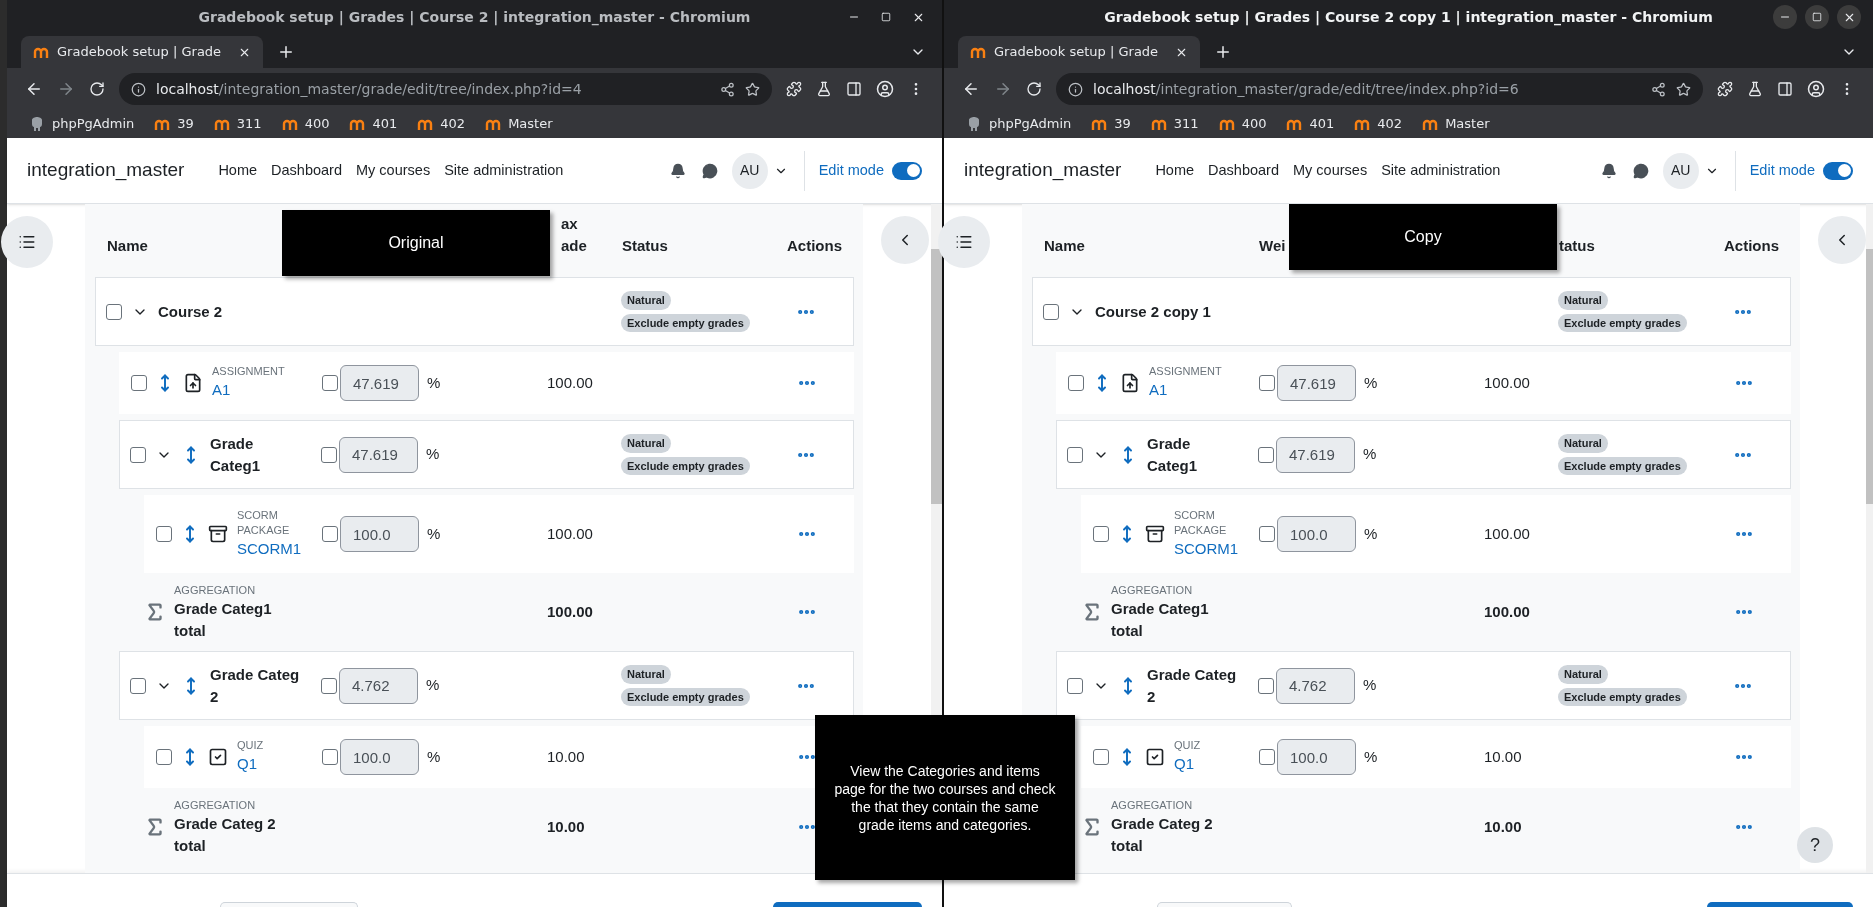 This screenshot has height=907, width=1873. What do you see at coordinates (1815, 845) in the screenshot?
I see `help-button: ?` at bounding box center [1815, 845].